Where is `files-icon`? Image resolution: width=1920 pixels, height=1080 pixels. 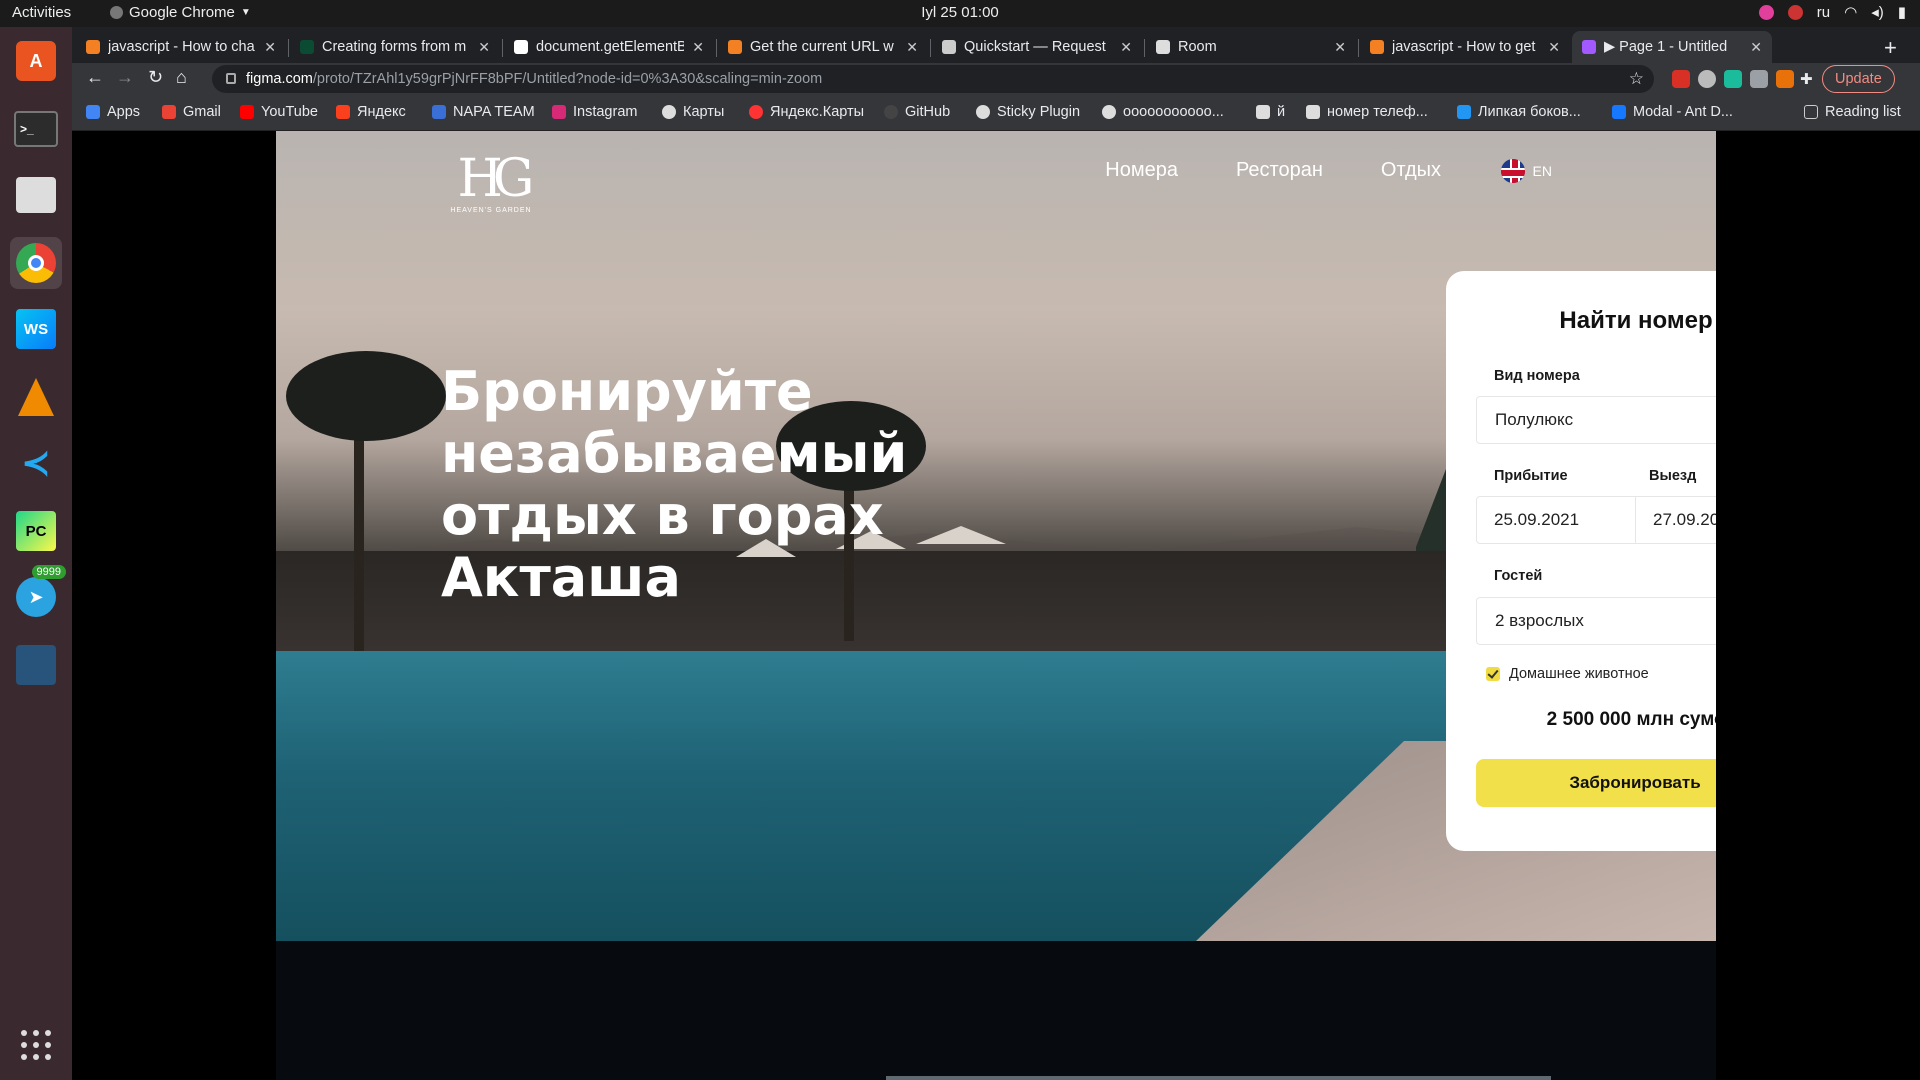
files-icon is located at coordinates (36, 195).